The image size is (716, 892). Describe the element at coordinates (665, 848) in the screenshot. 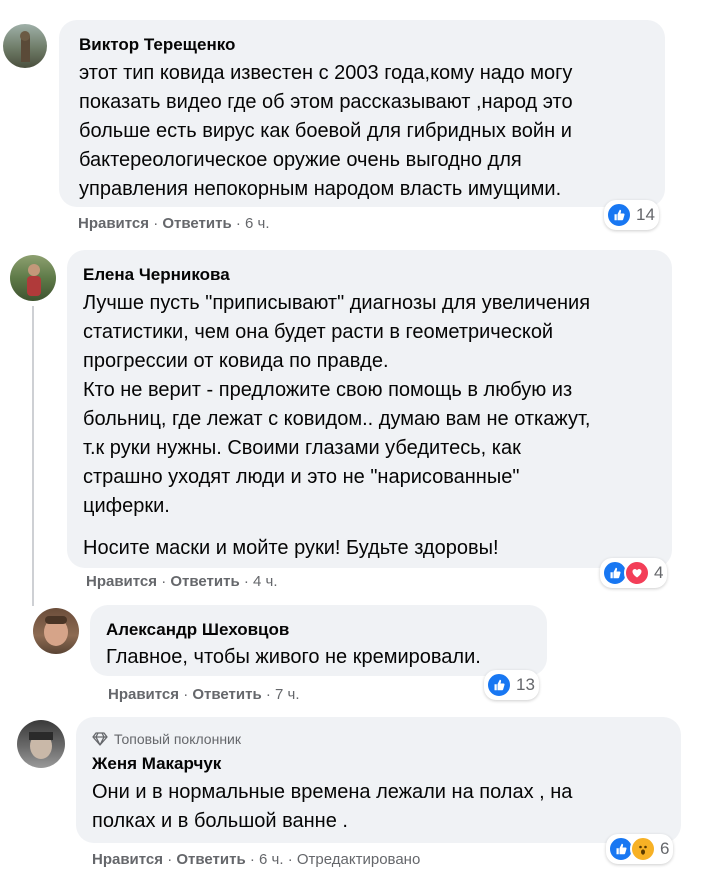

I see `reaction-count: 6` at that location.